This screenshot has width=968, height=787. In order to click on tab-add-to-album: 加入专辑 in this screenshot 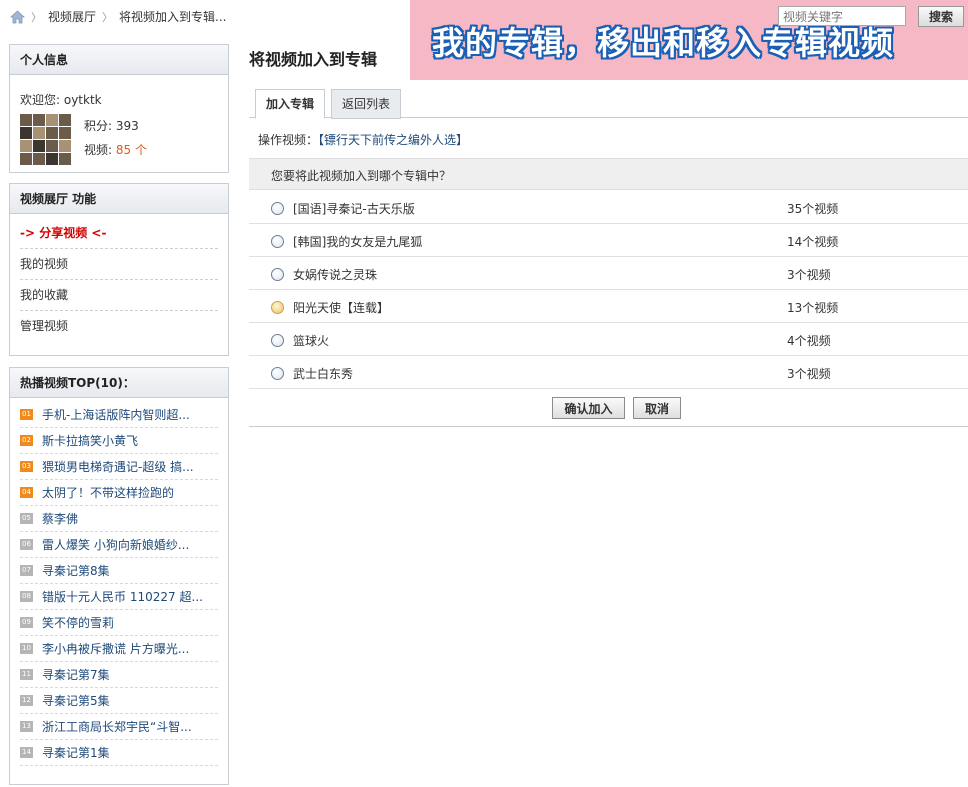, I will do `click(290, 104)`.